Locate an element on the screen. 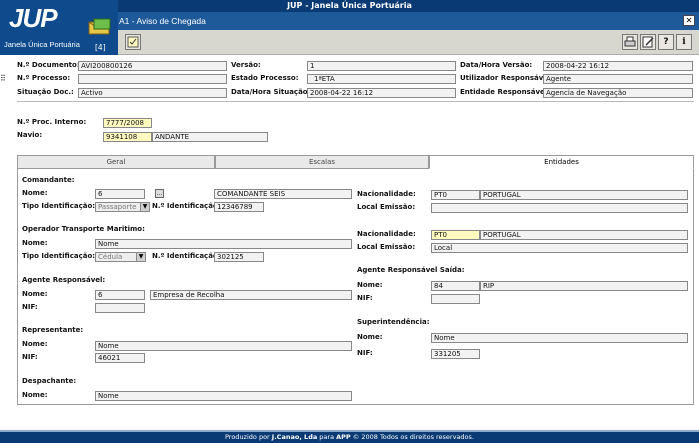 This screenshot has height=443, width=699. representante-nif-field: 46021 is located at coordinates (120, 358).